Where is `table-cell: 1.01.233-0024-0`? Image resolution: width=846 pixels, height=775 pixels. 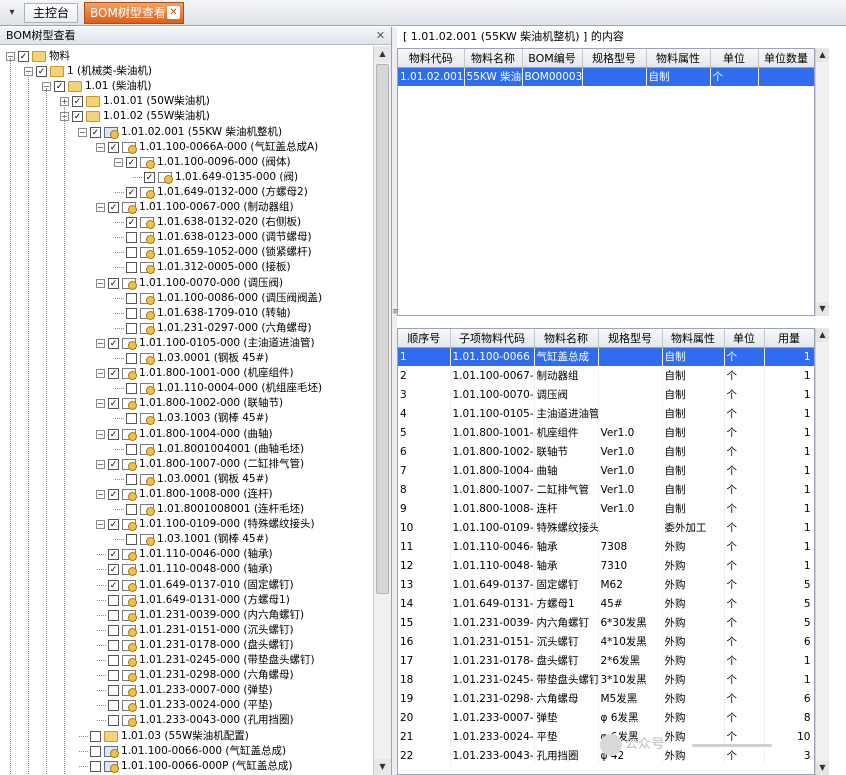 table-cell: 1.01.233-0024-0 is located at coordinates (492, 736).